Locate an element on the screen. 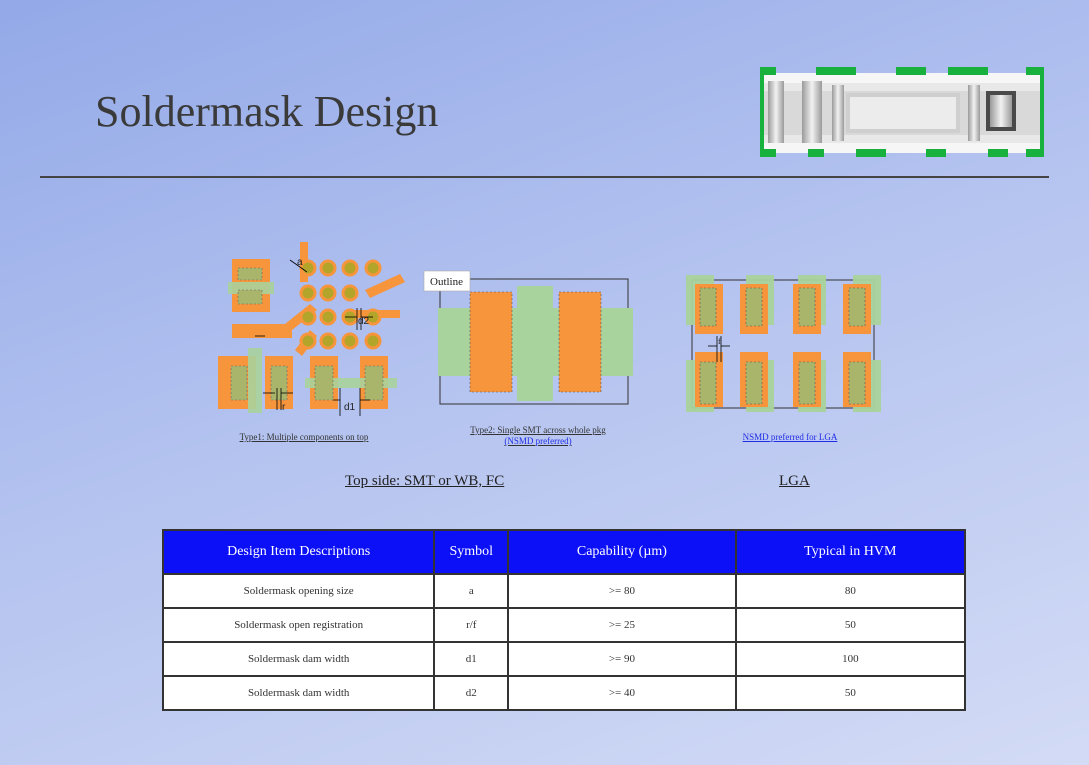 This screenshot has width=1089, height=765. type2-caption-line1: Type2: Single SMT across whole pkg is located at coordinates (538, 430).